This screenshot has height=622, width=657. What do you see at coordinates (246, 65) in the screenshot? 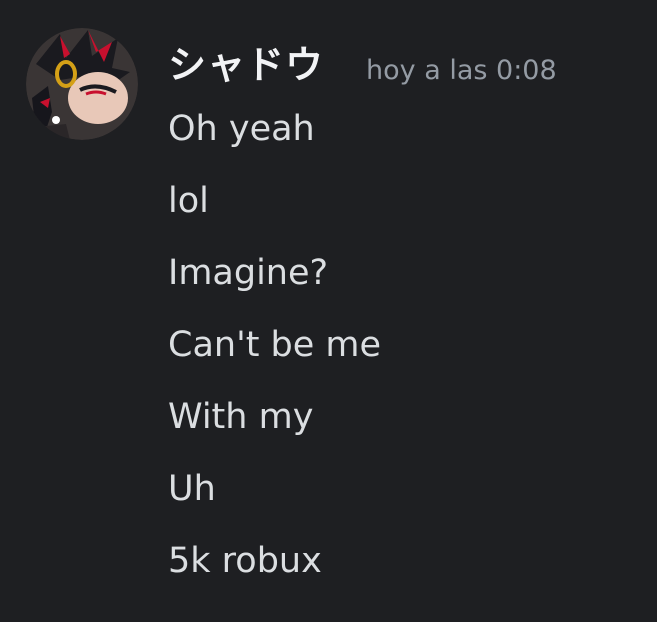
I see `username: シャドウ` at bounding box center [246, 65].